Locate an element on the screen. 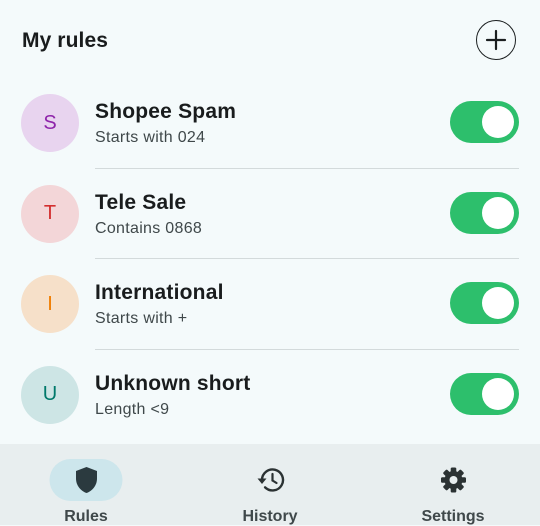 Image resolution: width=540 pixels, height=526 pixels. rule-subtitle: Starts with + is located at coordinates (141, 318).